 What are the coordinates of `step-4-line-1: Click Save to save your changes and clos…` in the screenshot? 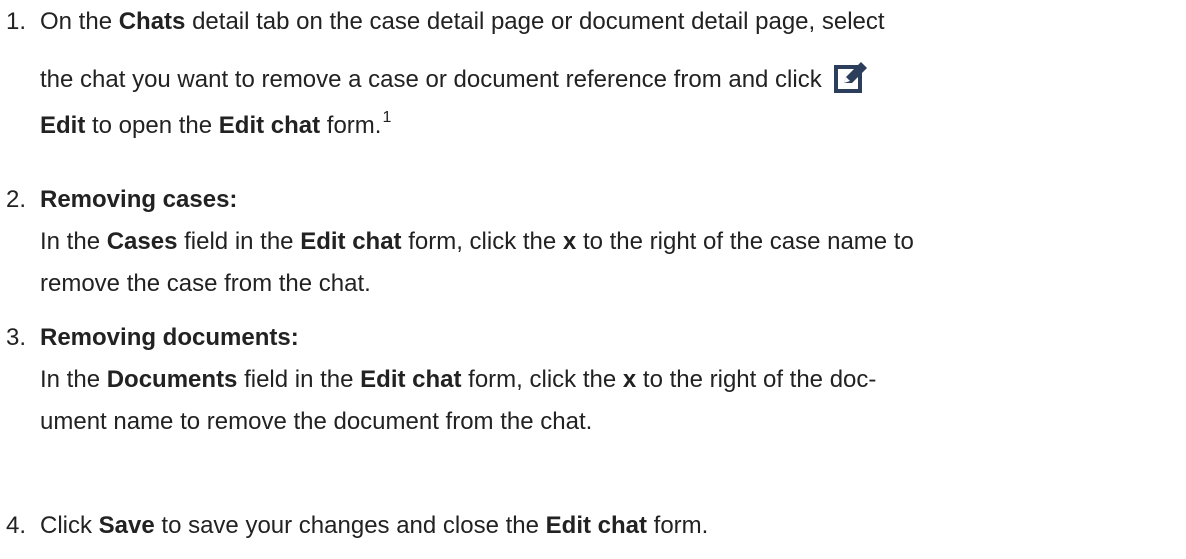 It's located at (374, 526).